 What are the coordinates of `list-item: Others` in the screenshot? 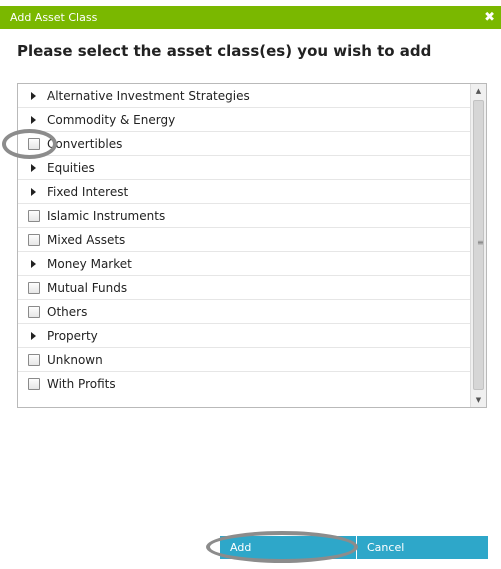 It's located at (244, 312).